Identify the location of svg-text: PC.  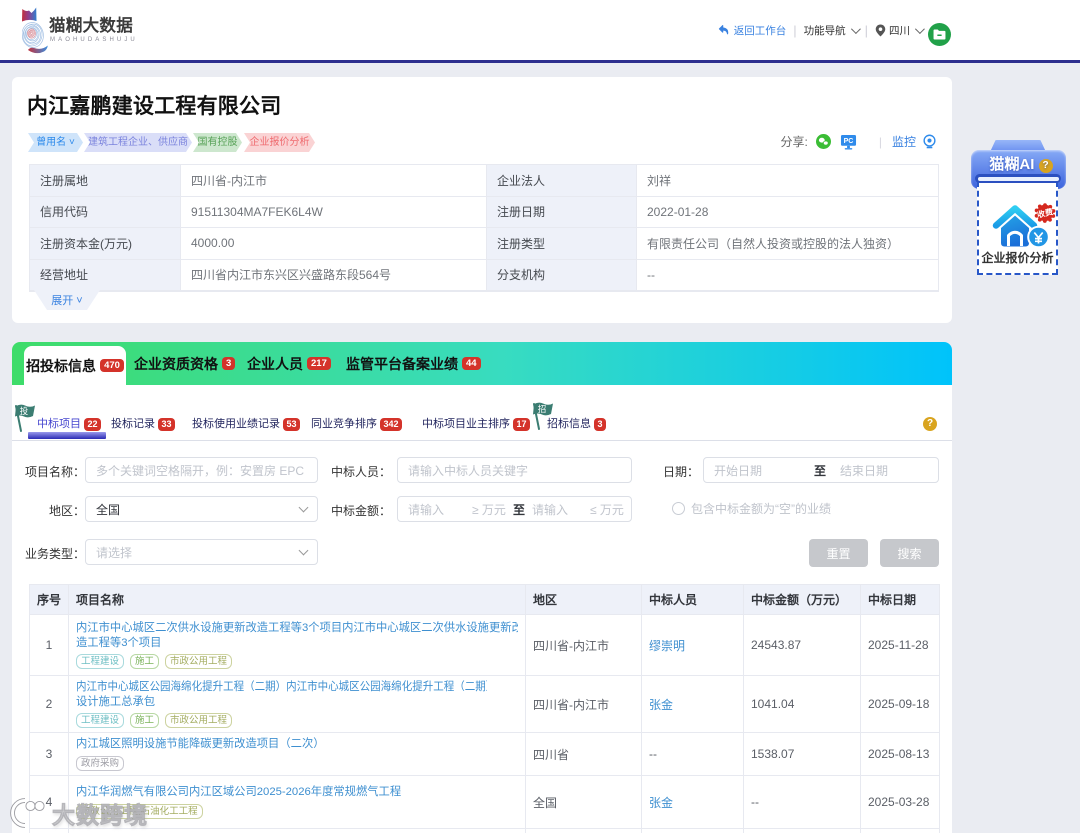
(848, 141).